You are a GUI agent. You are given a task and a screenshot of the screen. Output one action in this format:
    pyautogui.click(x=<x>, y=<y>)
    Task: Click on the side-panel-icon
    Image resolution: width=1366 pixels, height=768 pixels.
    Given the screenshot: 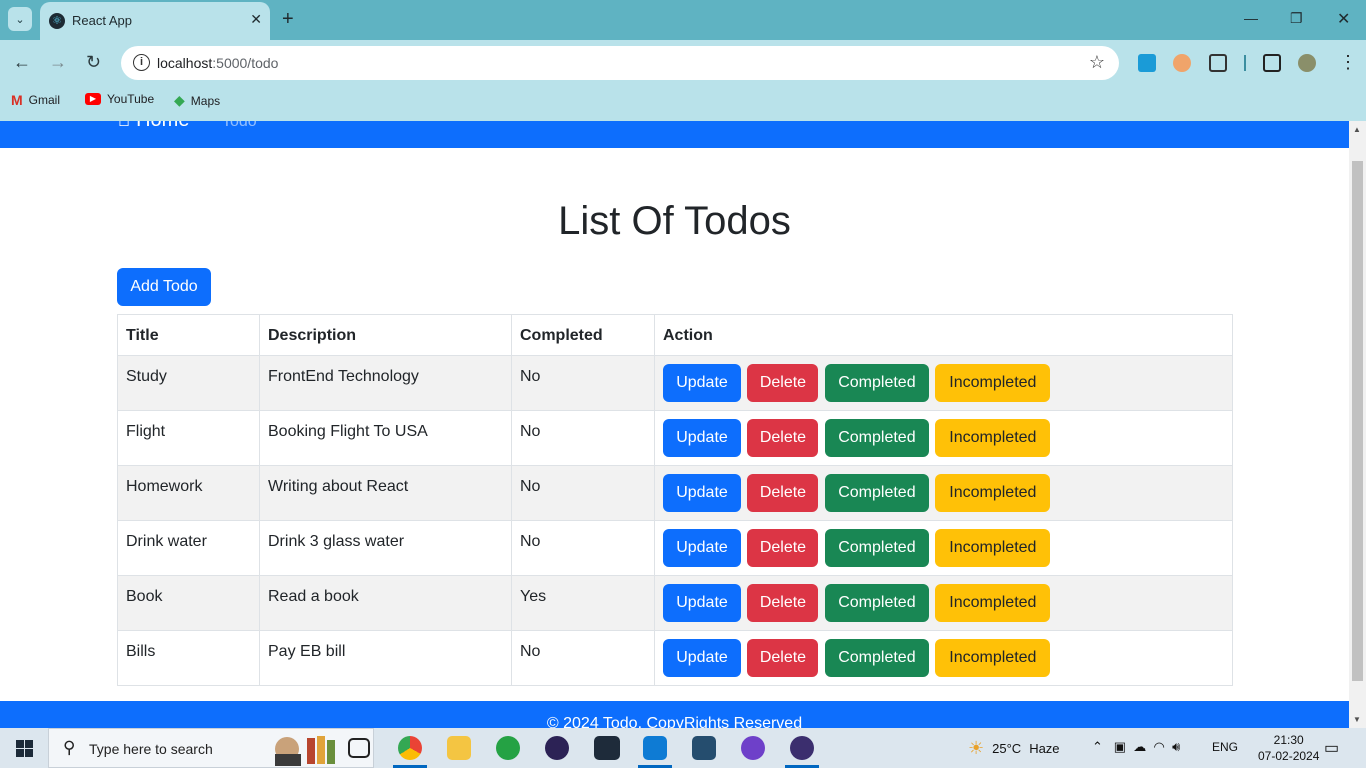 What is the action you would take?
    pyautogui.click(x=1272, y=63)
    